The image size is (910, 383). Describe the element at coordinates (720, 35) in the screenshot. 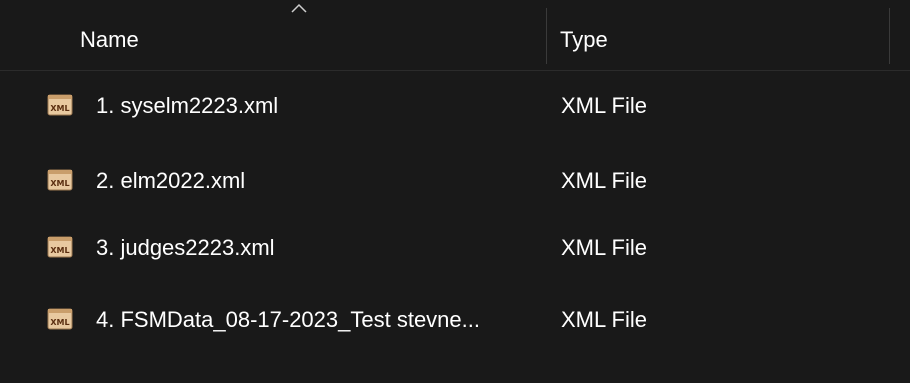

I see `column-header-type: Type` at that location.